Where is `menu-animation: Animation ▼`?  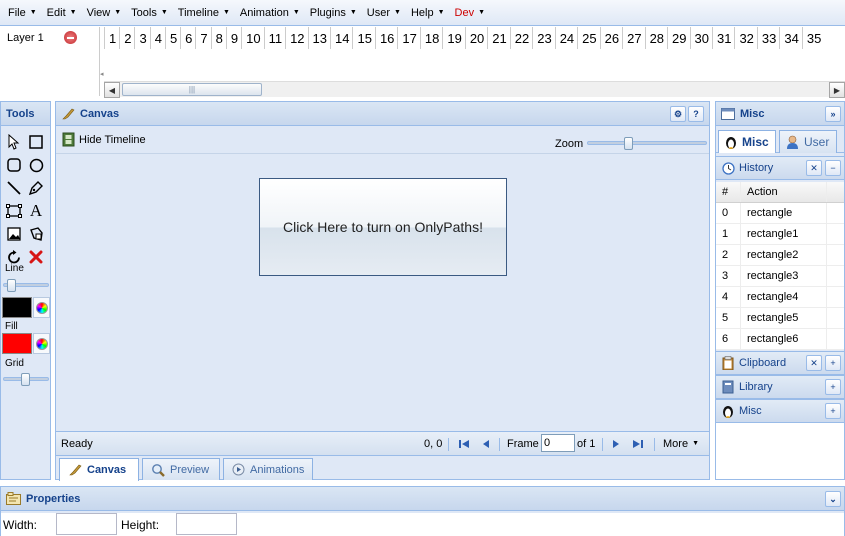
menu-animation: Animation ▼ is located at coordinates (270, 13).